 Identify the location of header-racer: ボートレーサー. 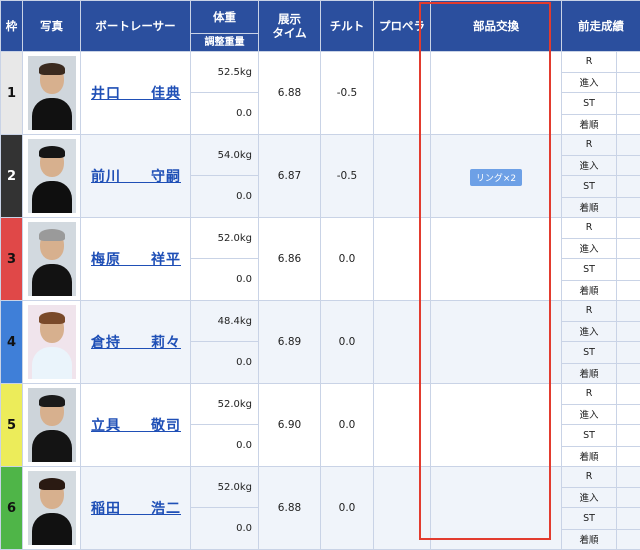
(136, 26).